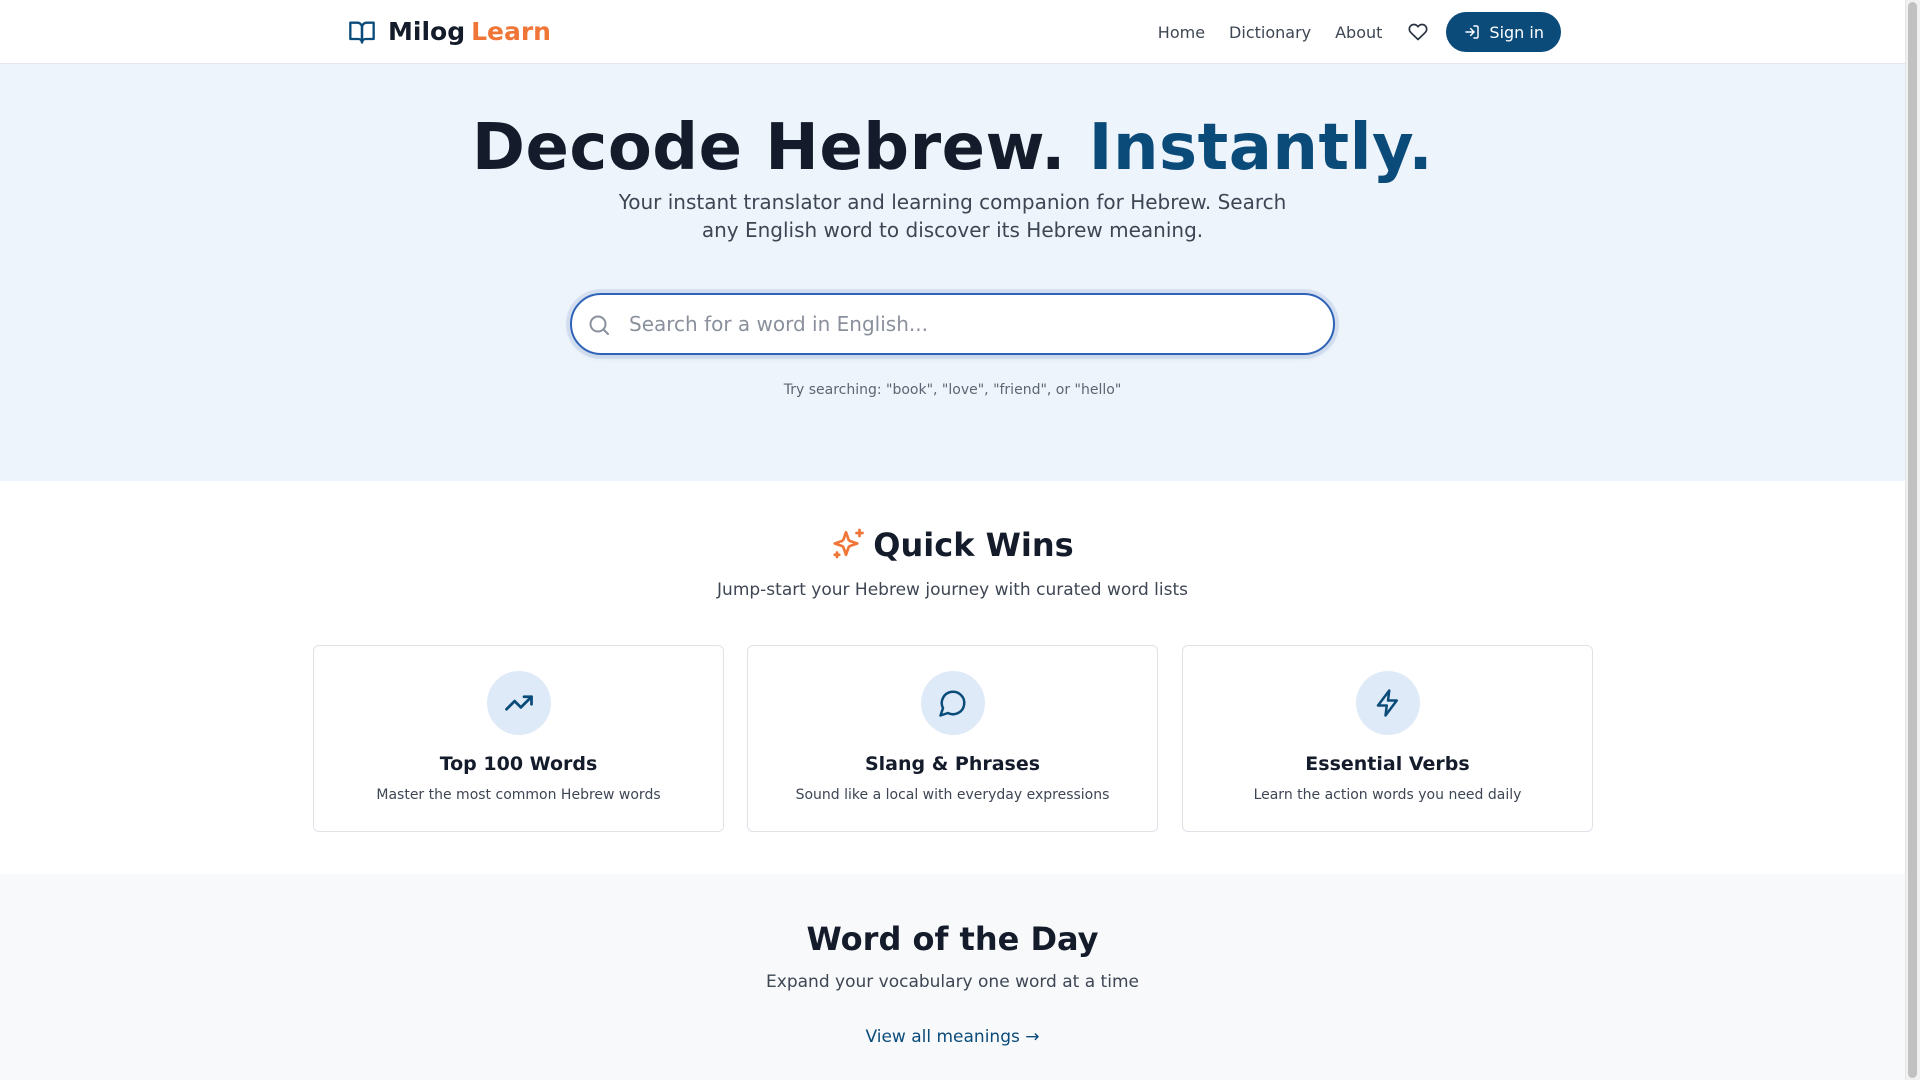 The image size is (1920, 1080). I want to click on view-all-meanings-link: View all meanings →, so click(952, 1037).